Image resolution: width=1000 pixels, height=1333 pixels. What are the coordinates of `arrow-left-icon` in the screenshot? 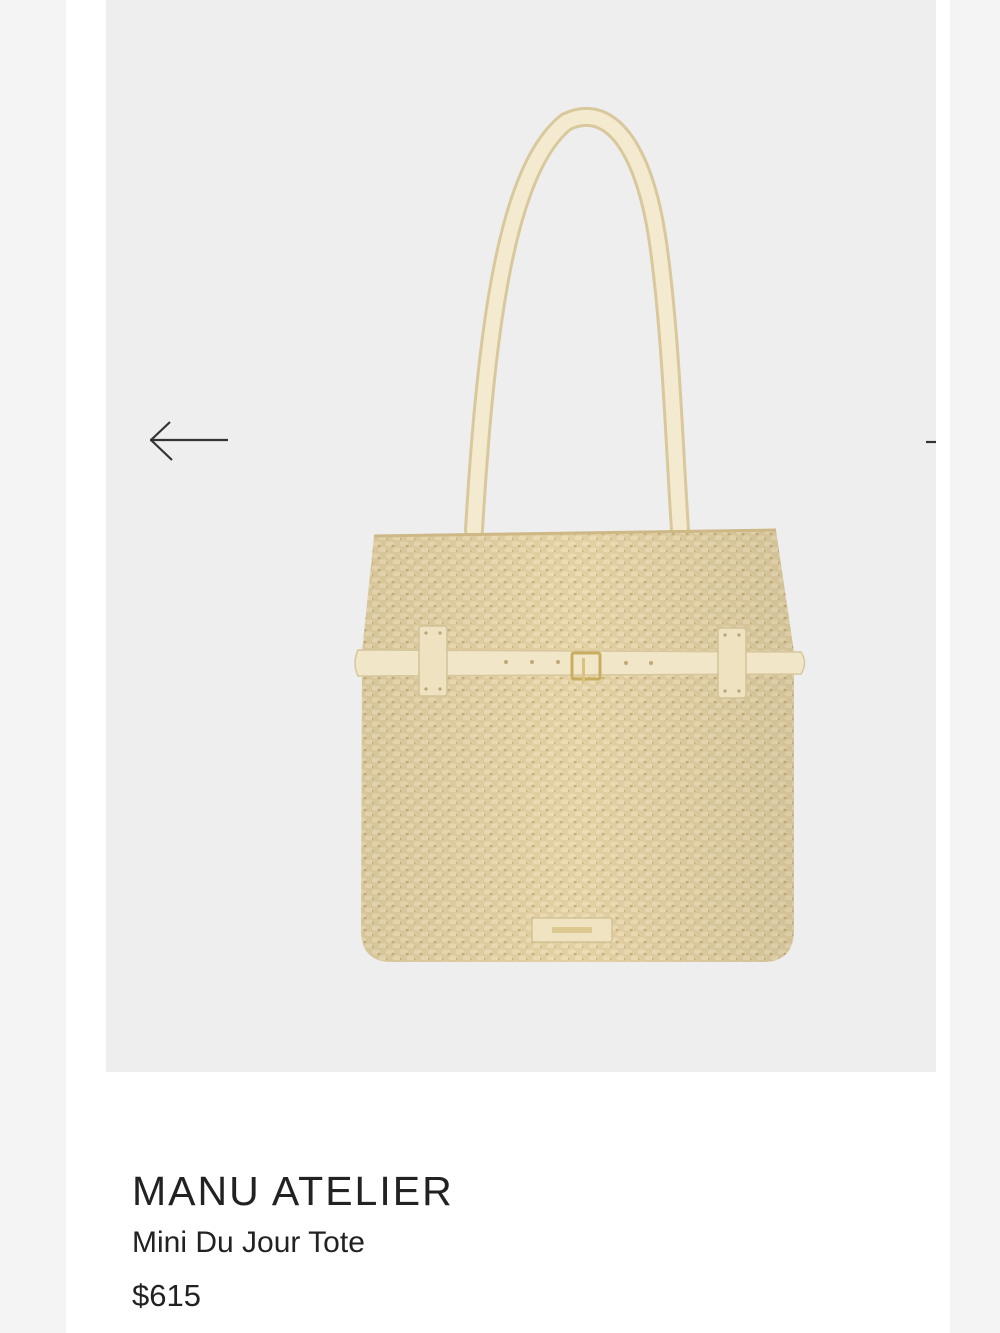 It's located at (188, 441).